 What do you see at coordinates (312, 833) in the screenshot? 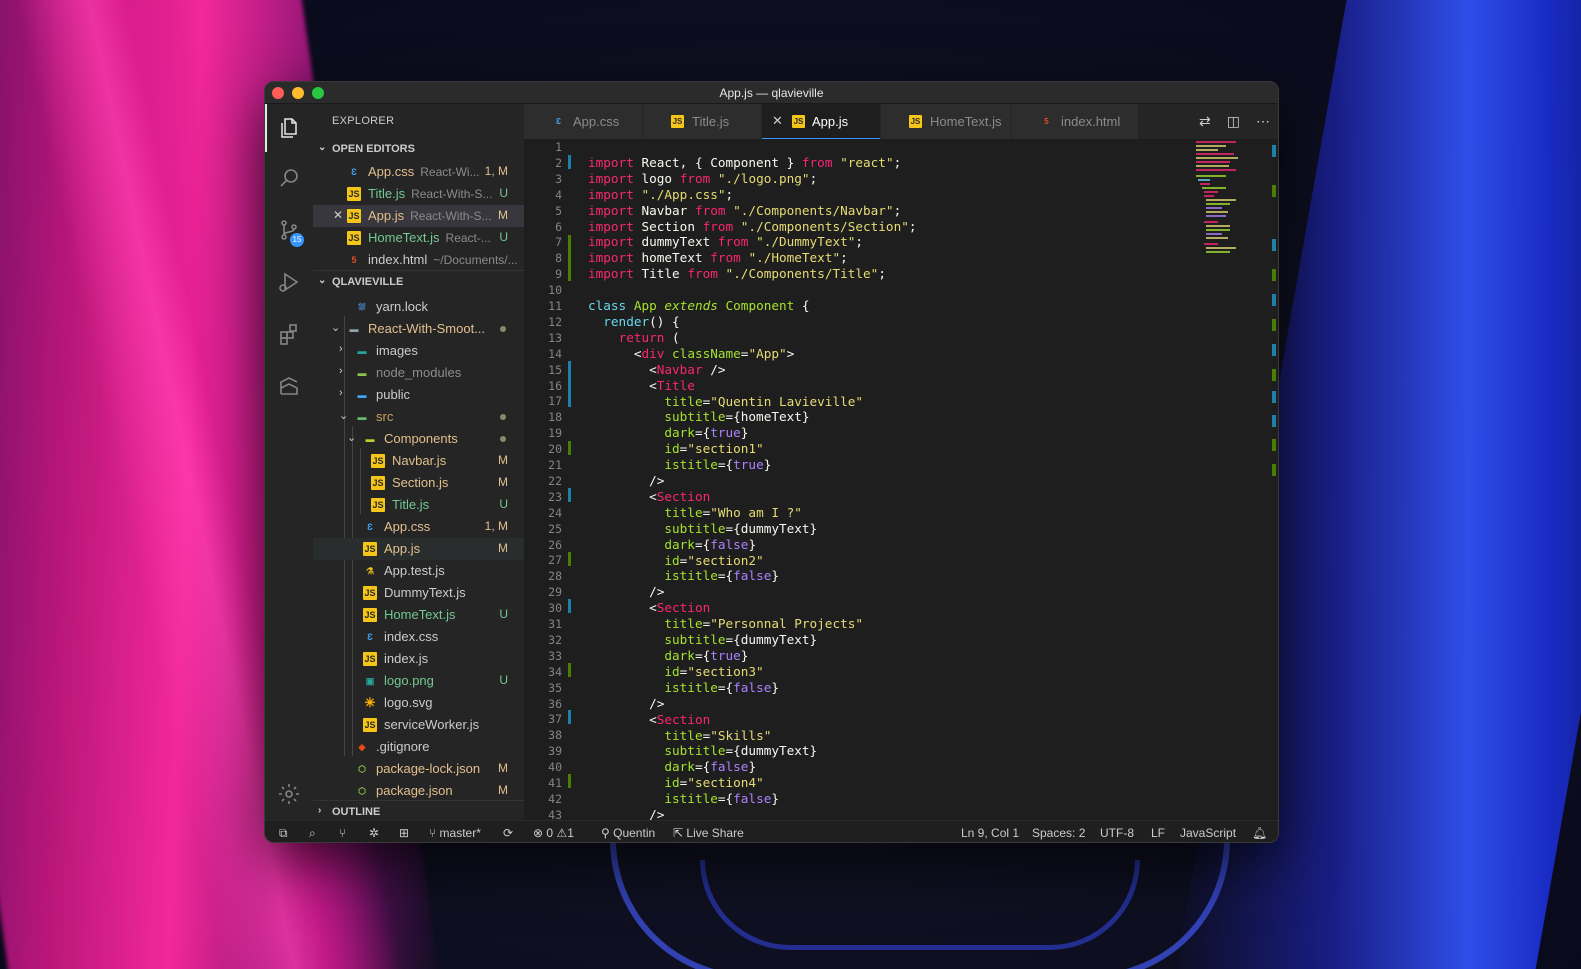
I see `search-icon: ⌕` at bounding box center [312, 833].